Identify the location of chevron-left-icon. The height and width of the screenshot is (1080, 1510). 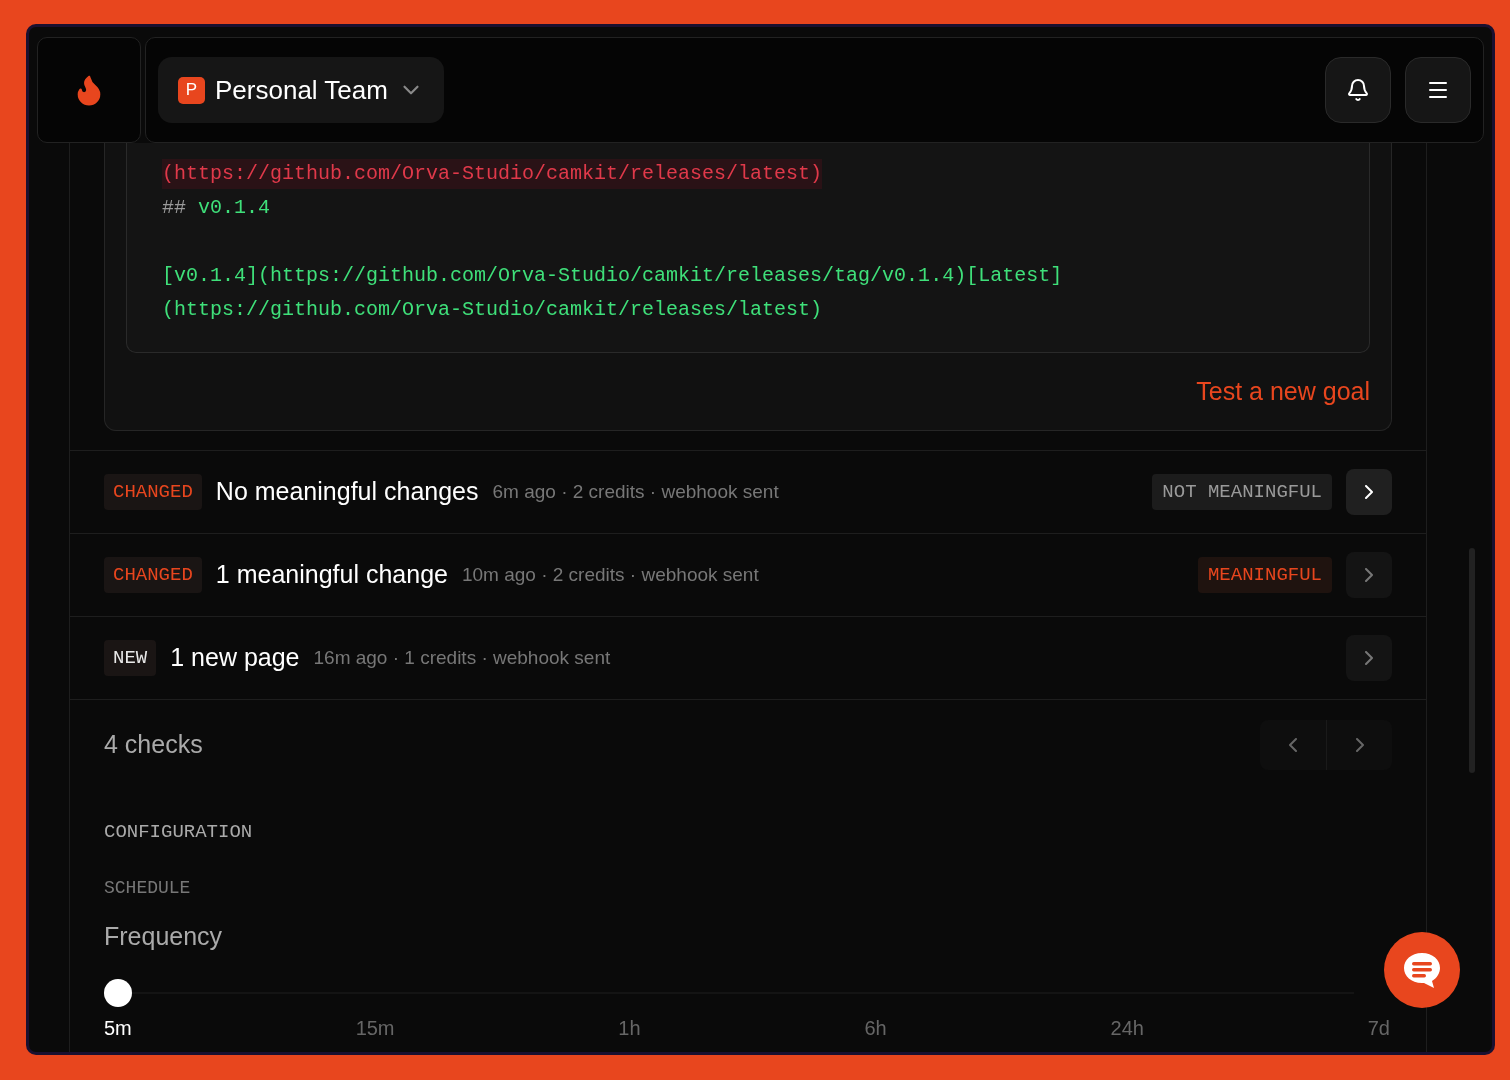
(1293, 745).